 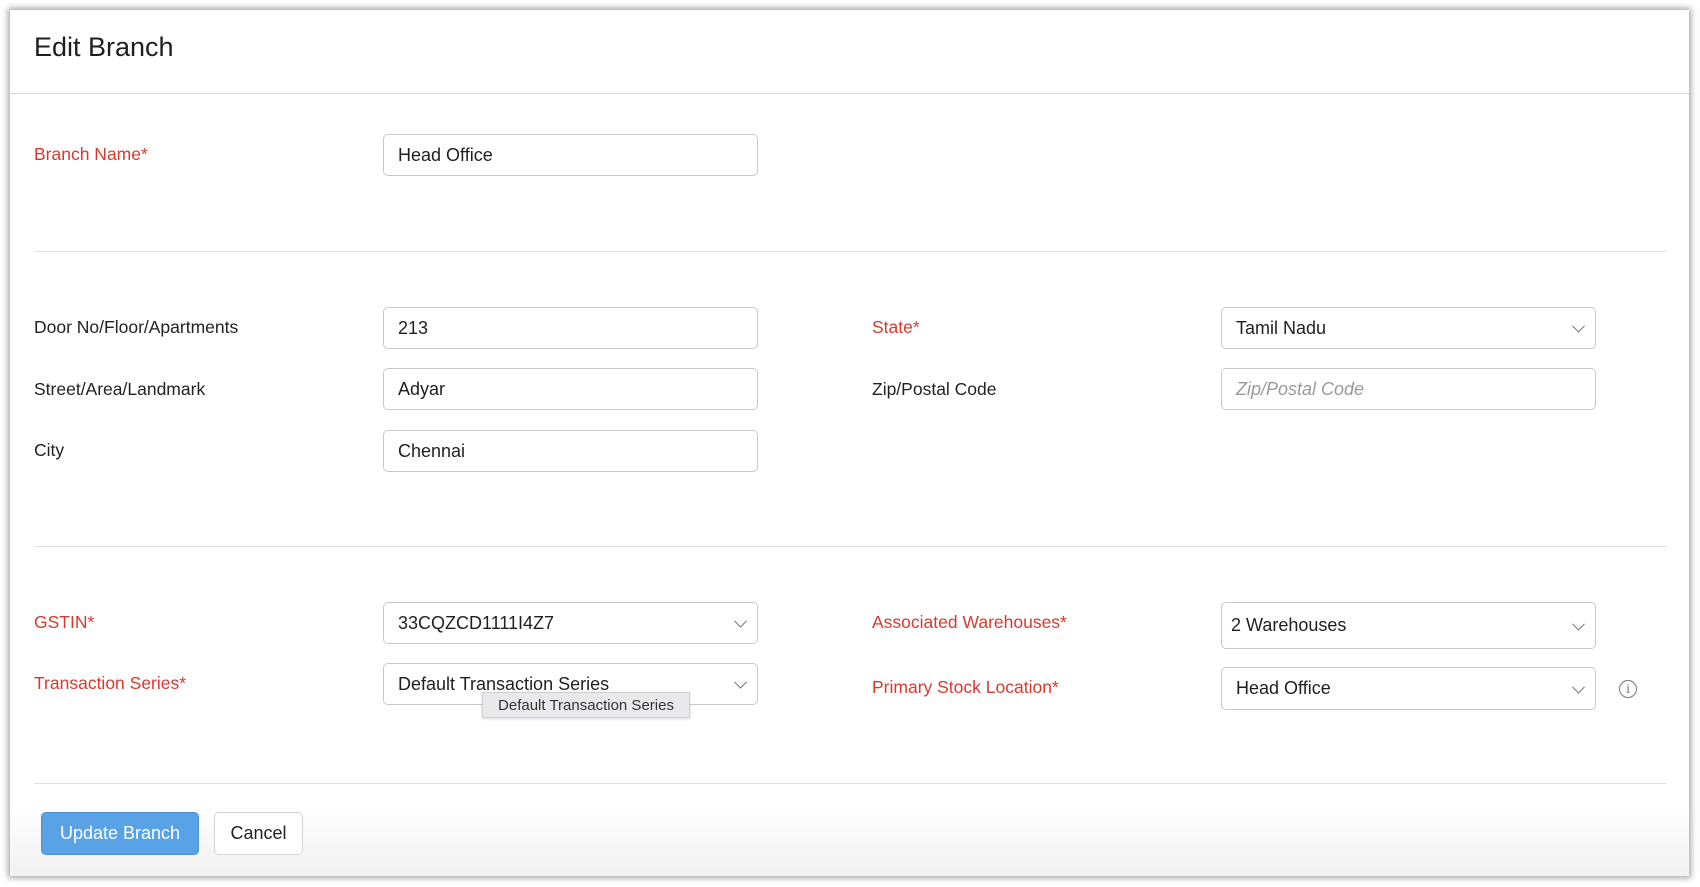 What do you see at coordinates (1408, 389) in the screenshot?
I see `zip-input: Zip/Postal Code` at bounding box center [1408, 389].